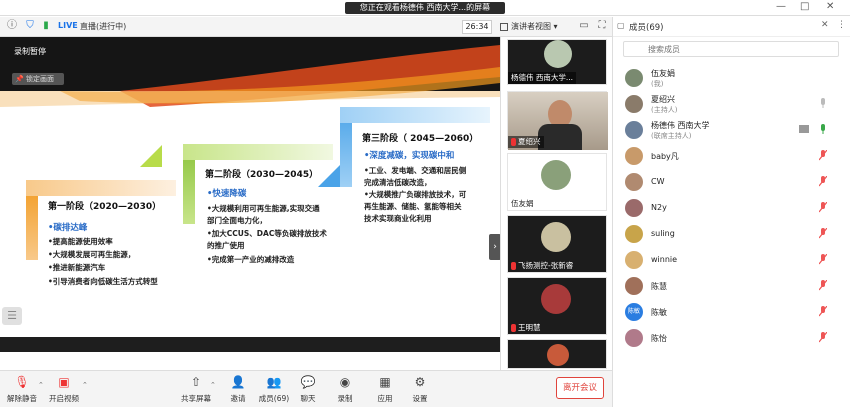 This screenshot has width=850, height=407. I want to click on member-row: 陈怡, so click(731, 338).